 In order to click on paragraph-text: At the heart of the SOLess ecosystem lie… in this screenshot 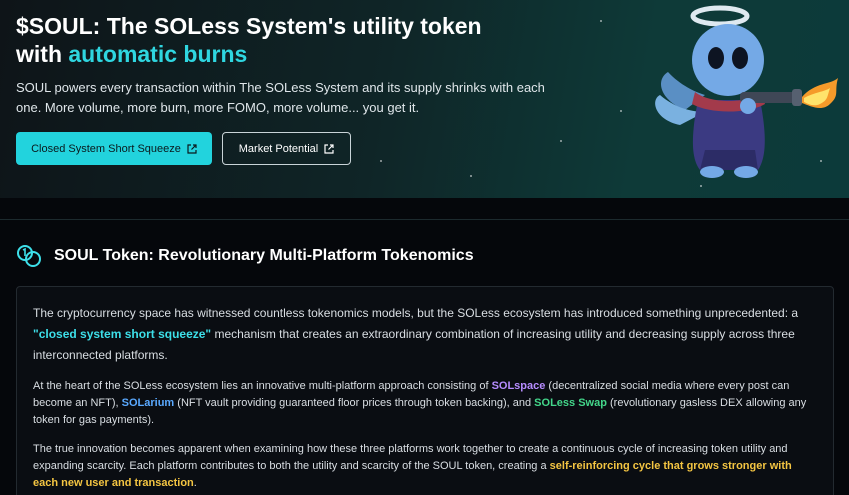, I will do `click(262, 386)`.